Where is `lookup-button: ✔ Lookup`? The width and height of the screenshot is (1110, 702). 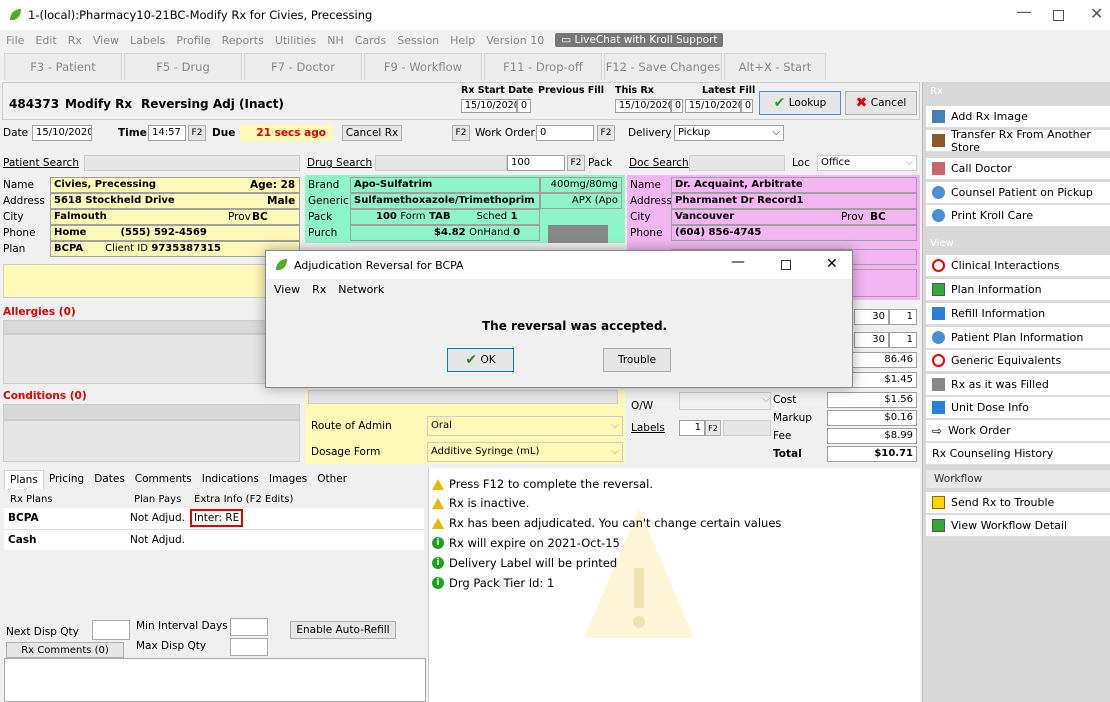
lookup-button: ✔ Lookup is located at coordinates (800, 103).